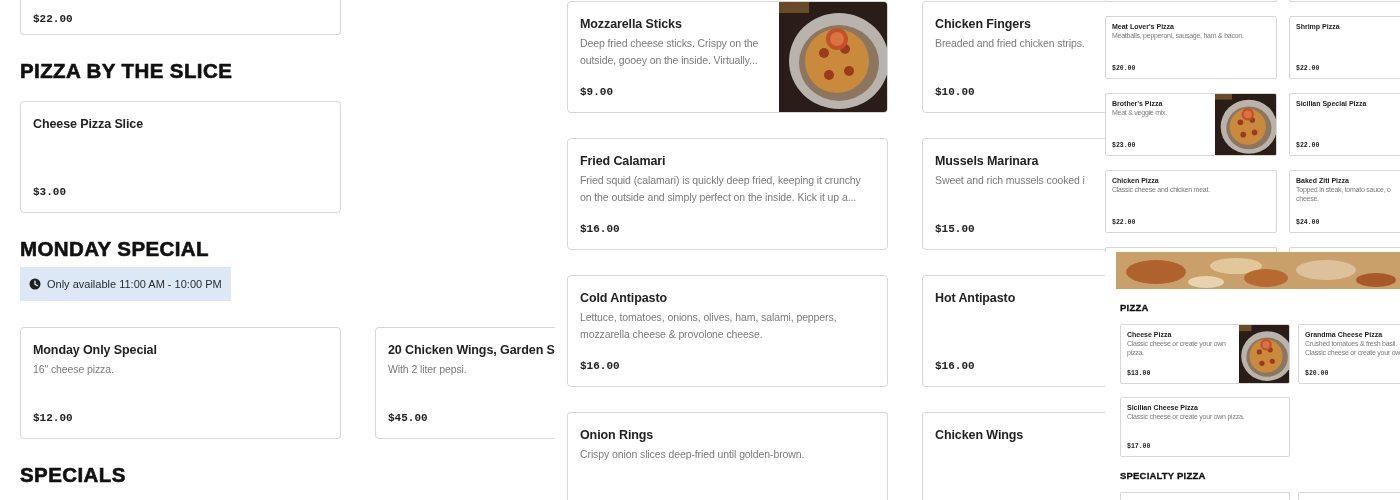  What do you see at coordinates (180, 383) in the screenshot?
I see `menu-card: Monday Only Special 16" cheese pizza. $12.00` at bounding box center [180, 383].